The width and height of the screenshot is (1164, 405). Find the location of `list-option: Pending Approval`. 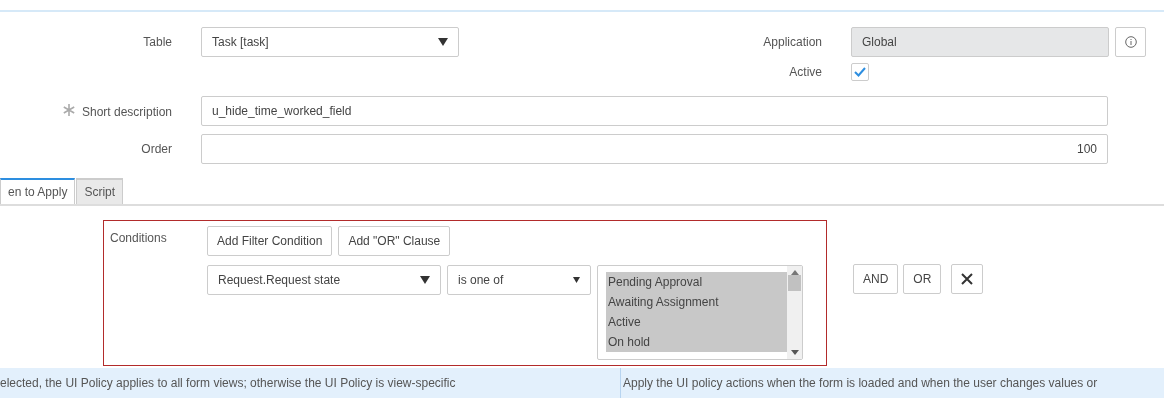

list-option: Pending Approval is located at coordinates (696, 282).